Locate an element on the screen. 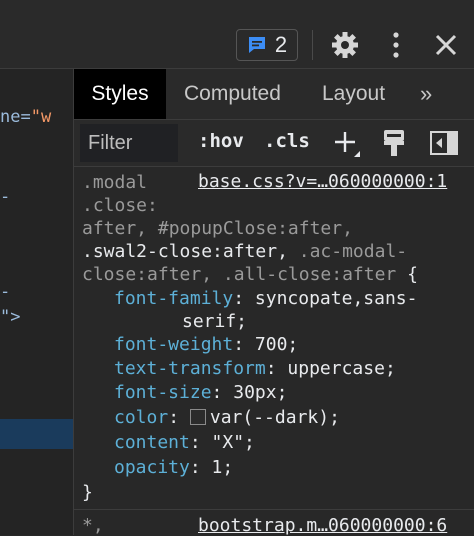 The image size is (474, 536). declaration-text-transform: text-transform: uppercase; is located at coordinates (255, 368).